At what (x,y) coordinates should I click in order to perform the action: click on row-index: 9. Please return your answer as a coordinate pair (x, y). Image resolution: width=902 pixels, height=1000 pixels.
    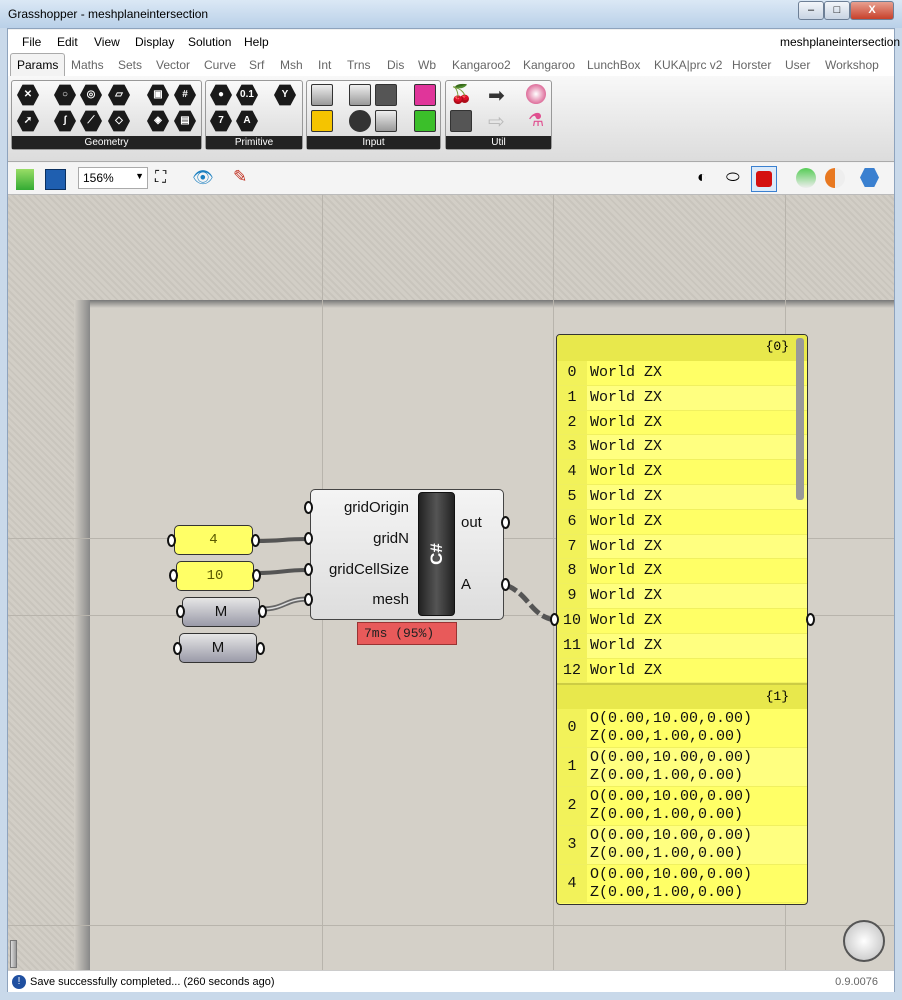
    Looking at the image, I should click on (572, 596).